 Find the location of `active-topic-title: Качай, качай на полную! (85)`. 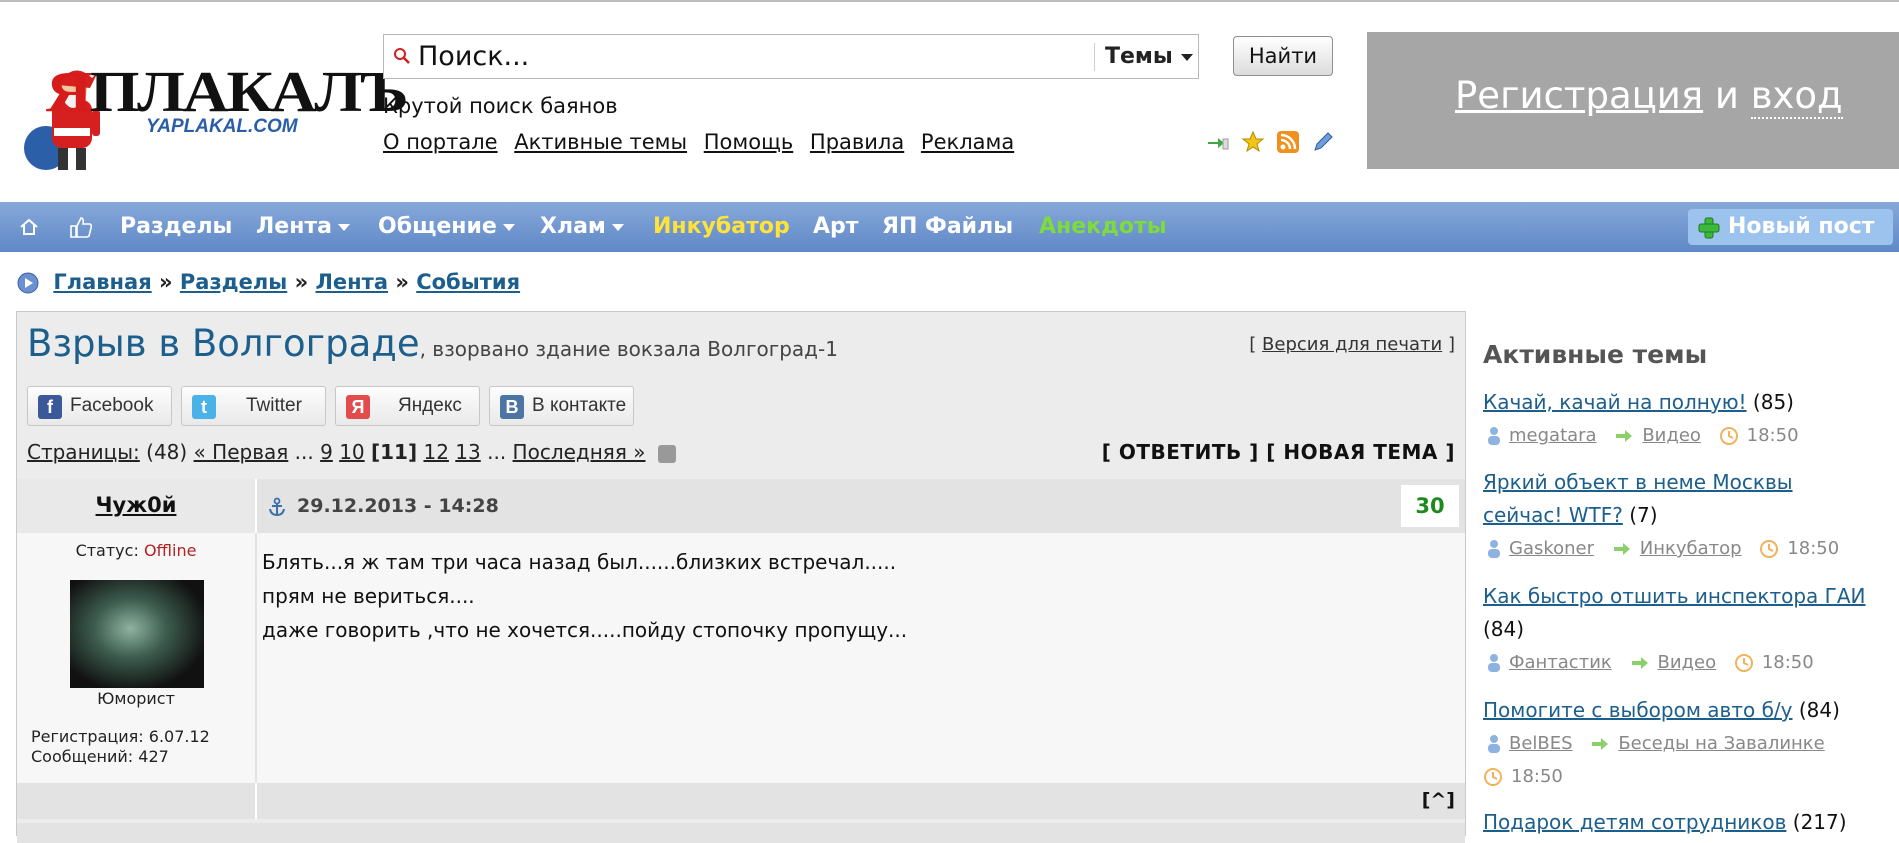

active-topic-title: Качай, качай на полную! (85) is located at coordinates (1688, 402).